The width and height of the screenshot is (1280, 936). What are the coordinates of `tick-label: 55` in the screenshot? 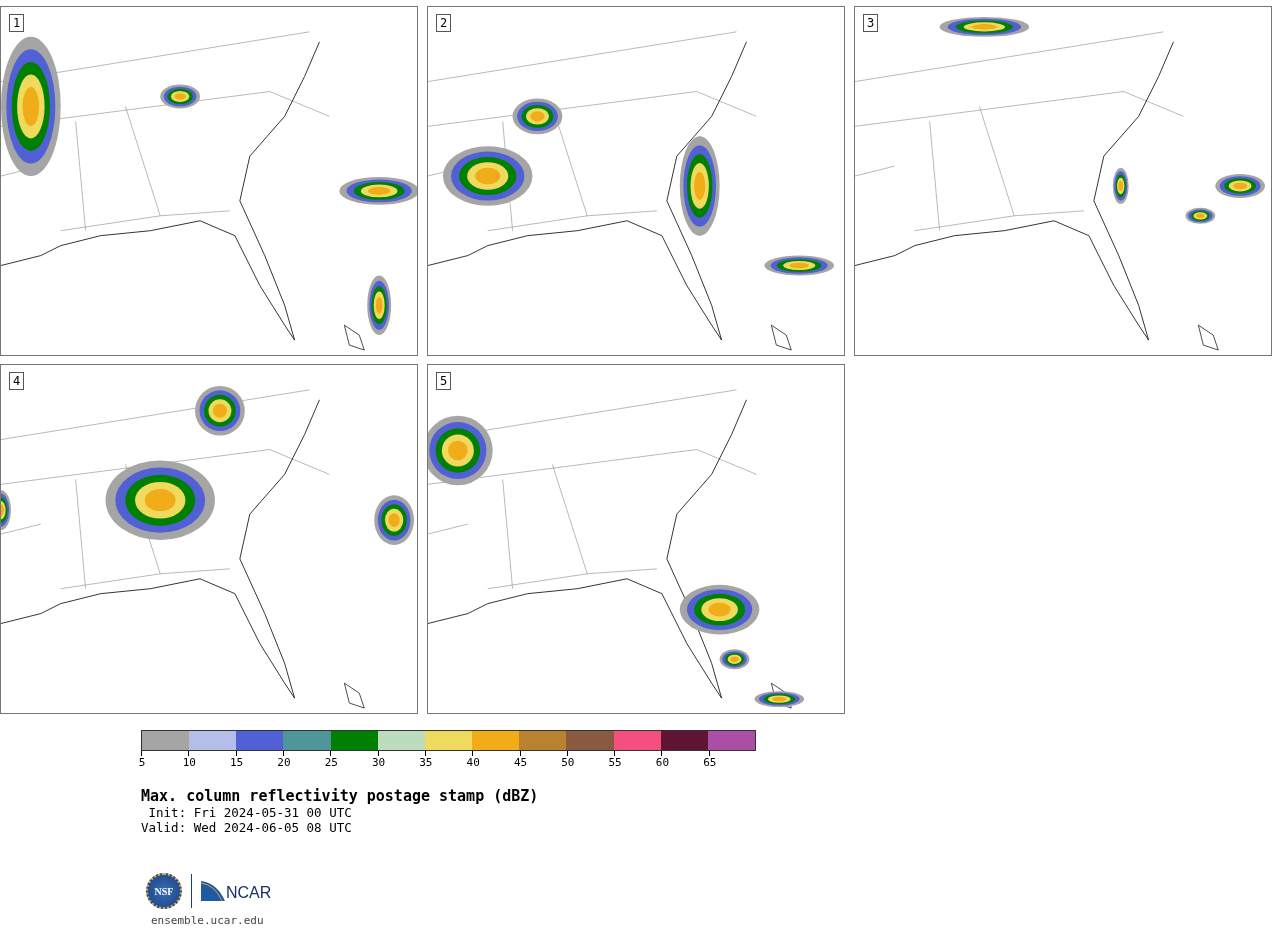 It's located at (615, 762).